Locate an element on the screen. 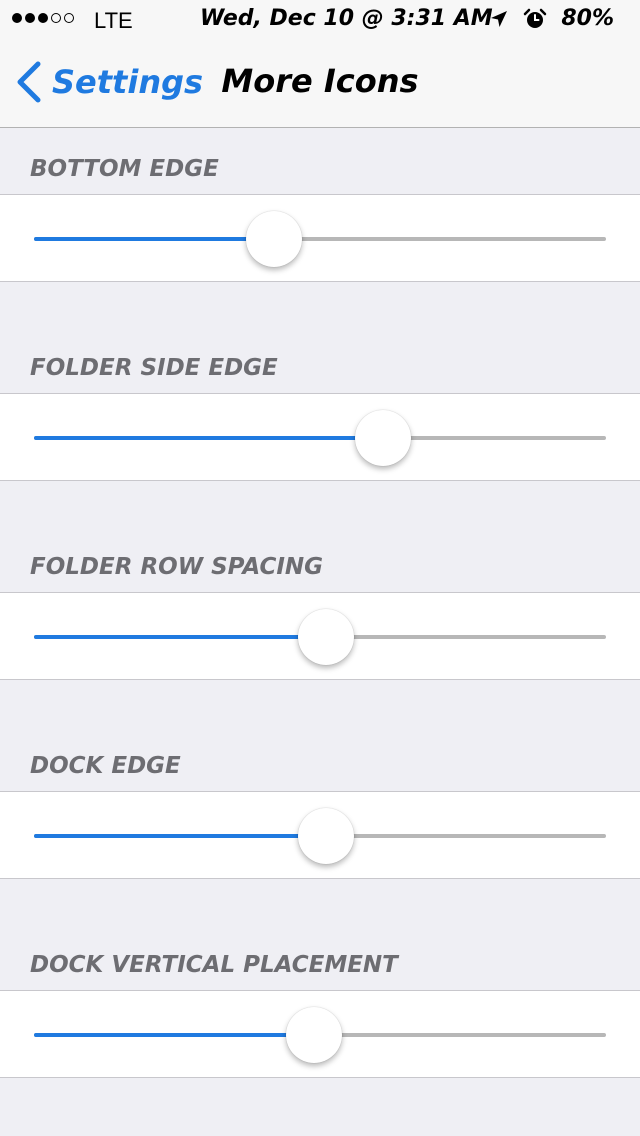 The width and height of the screenshot is (640, 1136). alarm-clock-icon is located at coordinates (535, 19).